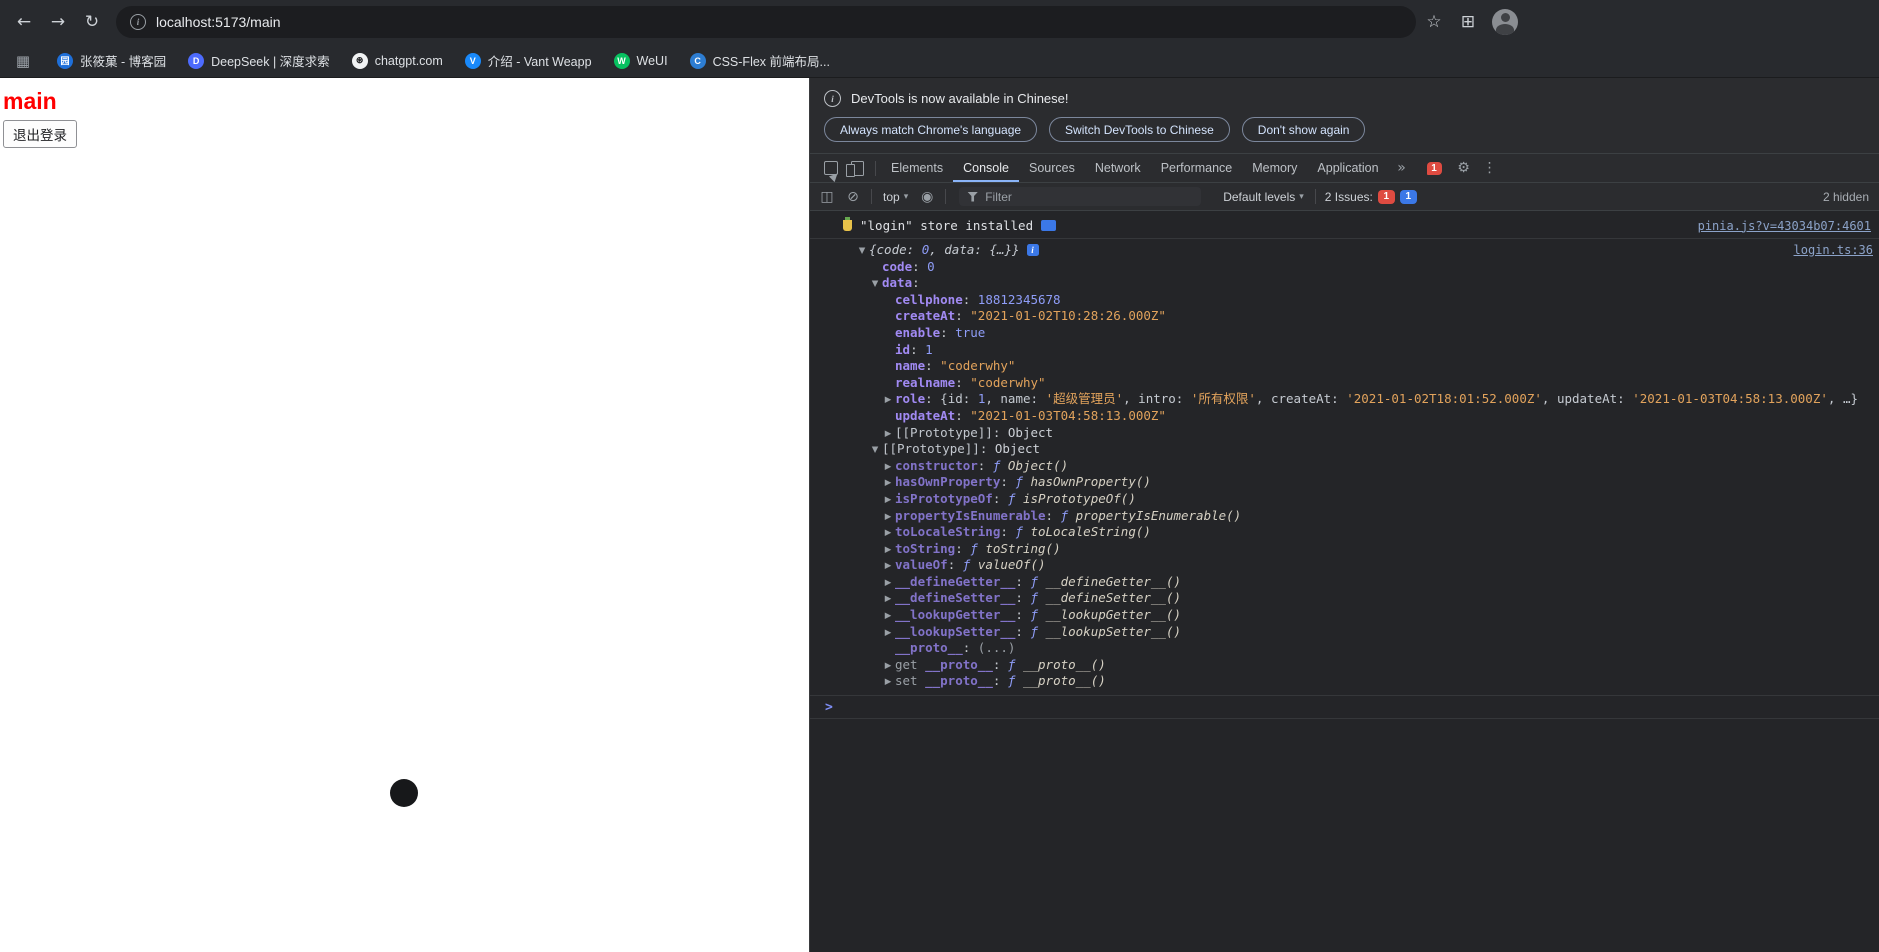  I want to click on issues-info-badge: 1, so click(1408, 196).